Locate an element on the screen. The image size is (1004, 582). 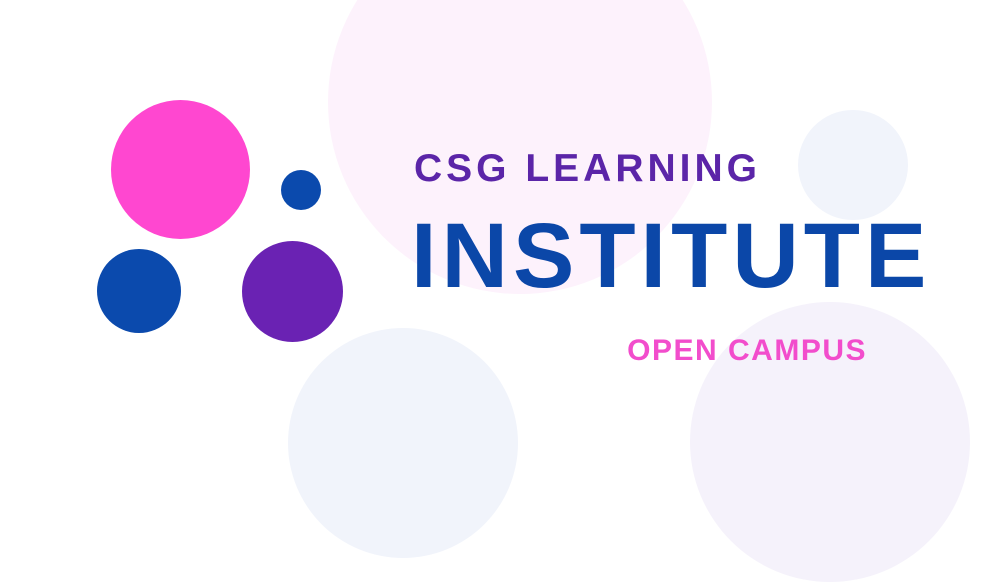
brand-name-line1: CSG LEARNING is located at coordinates (588, 168).